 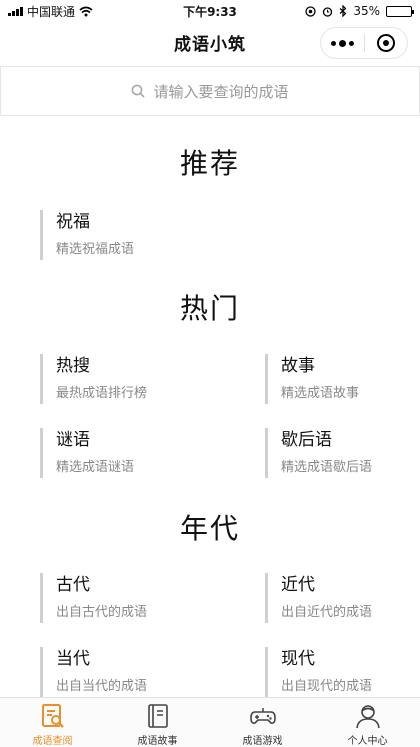 I want to click on section-title-era: 年代, so click(x=209, y=528).